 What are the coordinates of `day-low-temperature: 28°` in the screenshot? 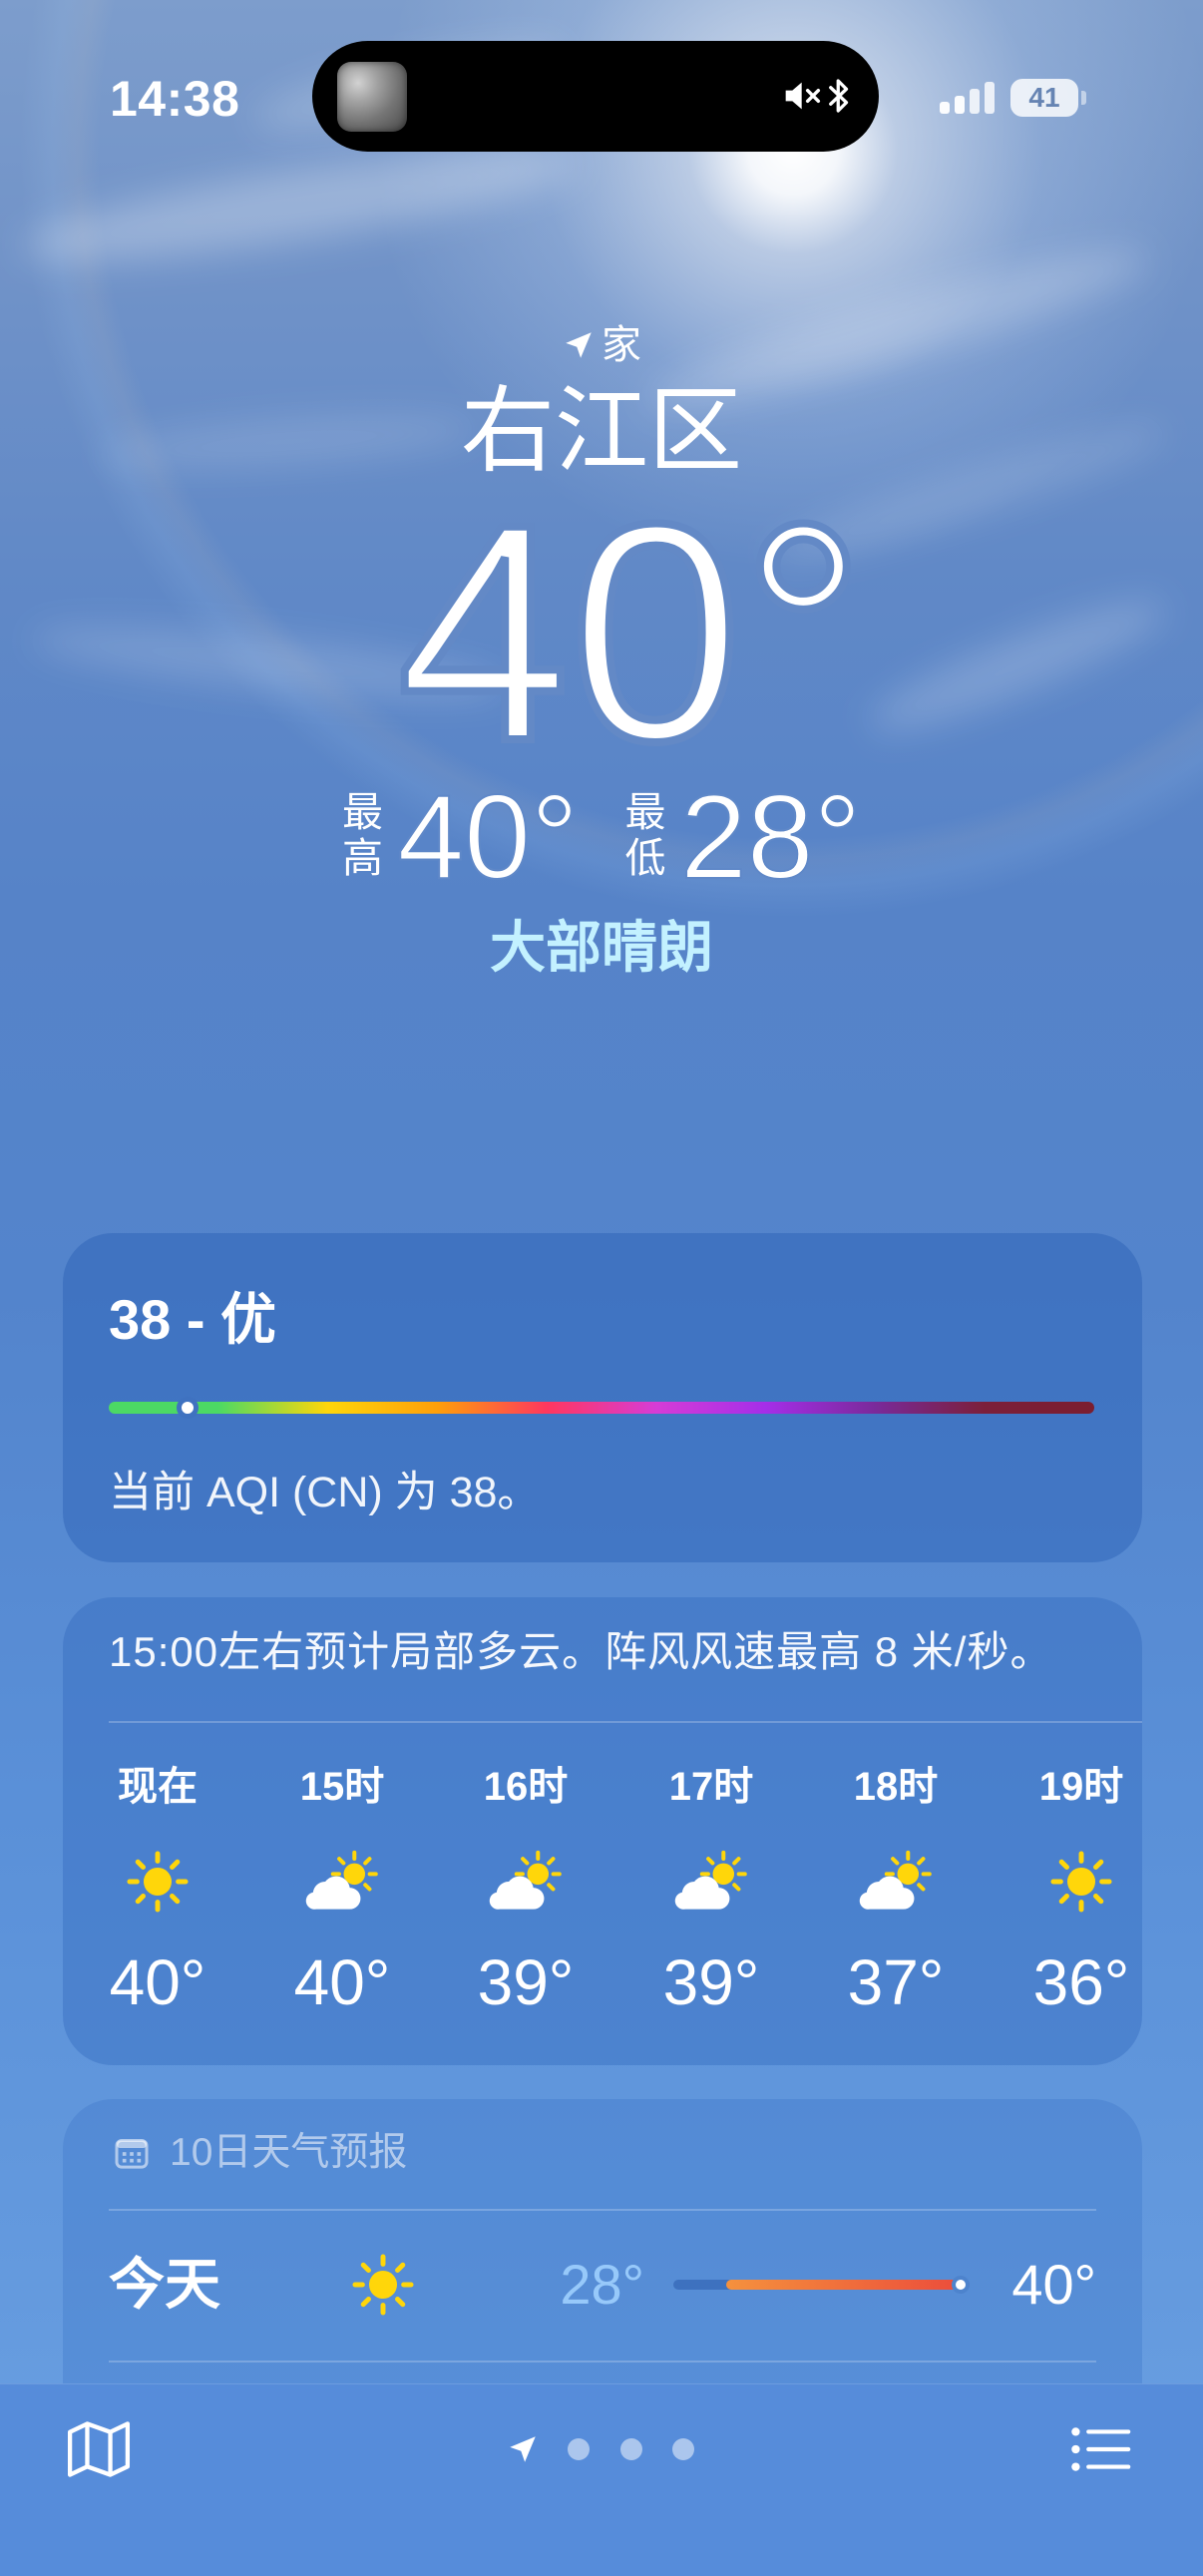 It's located at (602, 2284).